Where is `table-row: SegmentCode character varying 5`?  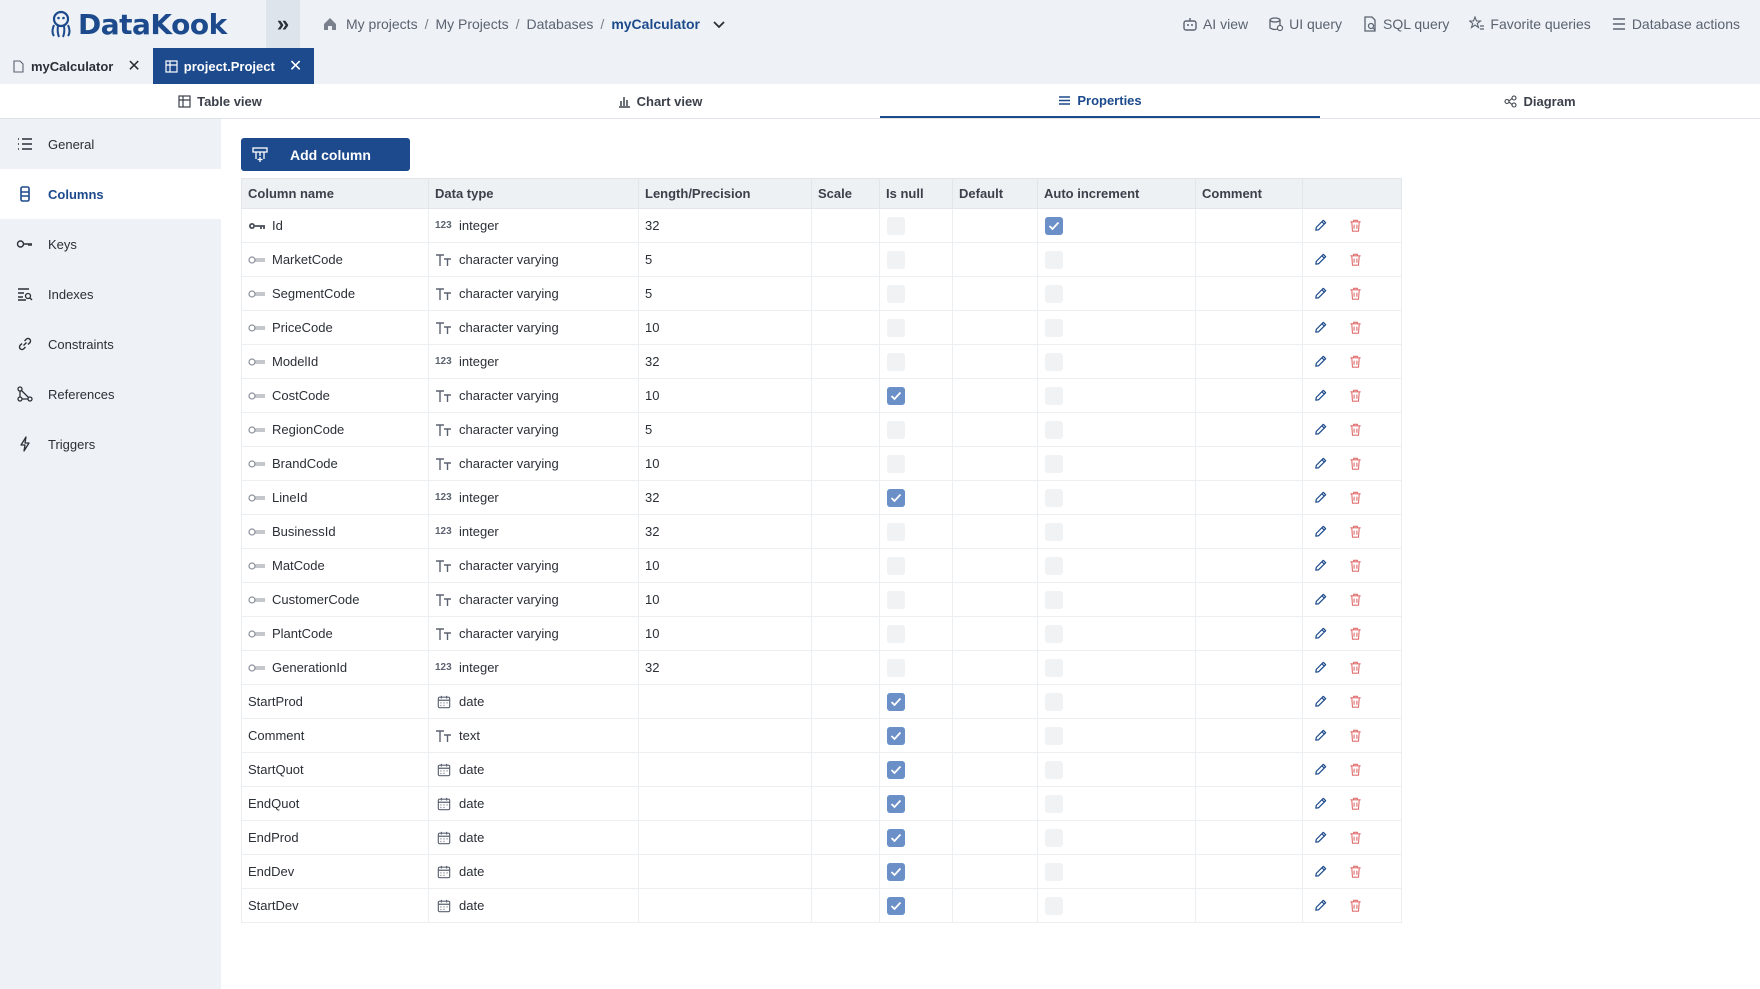 table-row: SegmentCode character varying 5 is located at coordinates (821, 293).